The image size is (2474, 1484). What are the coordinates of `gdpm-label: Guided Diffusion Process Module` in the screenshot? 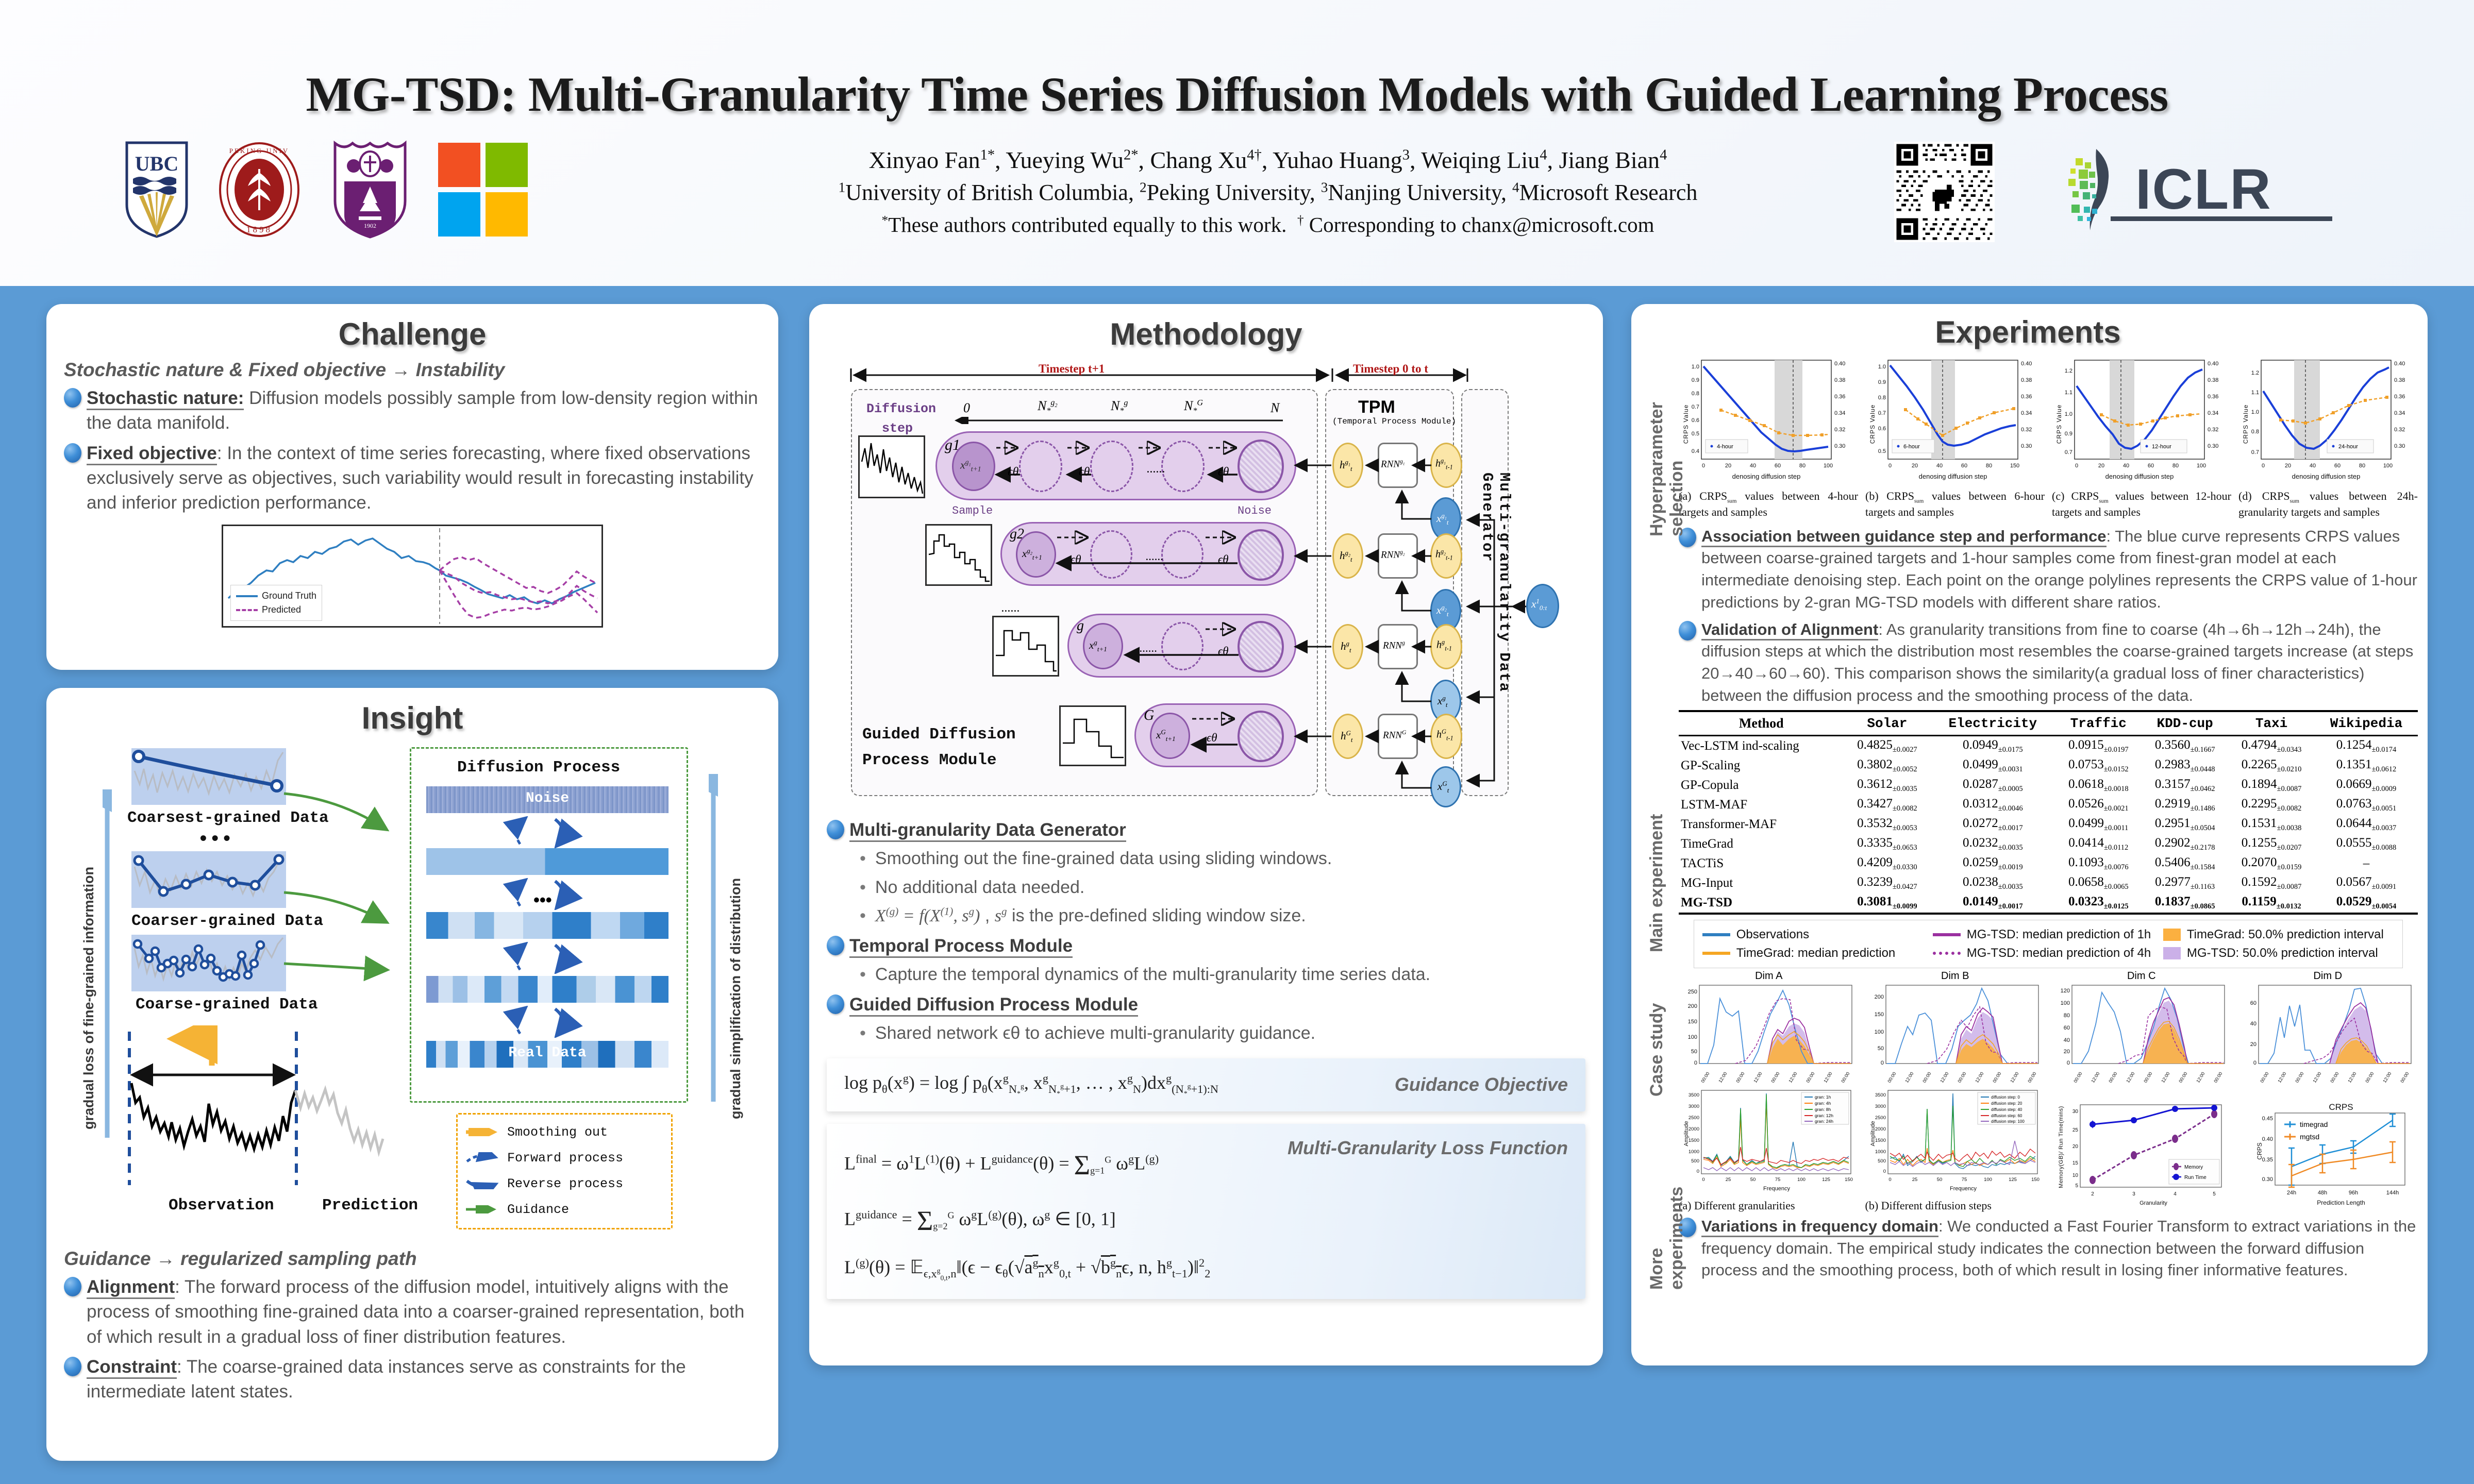 It's located at (939, 747).